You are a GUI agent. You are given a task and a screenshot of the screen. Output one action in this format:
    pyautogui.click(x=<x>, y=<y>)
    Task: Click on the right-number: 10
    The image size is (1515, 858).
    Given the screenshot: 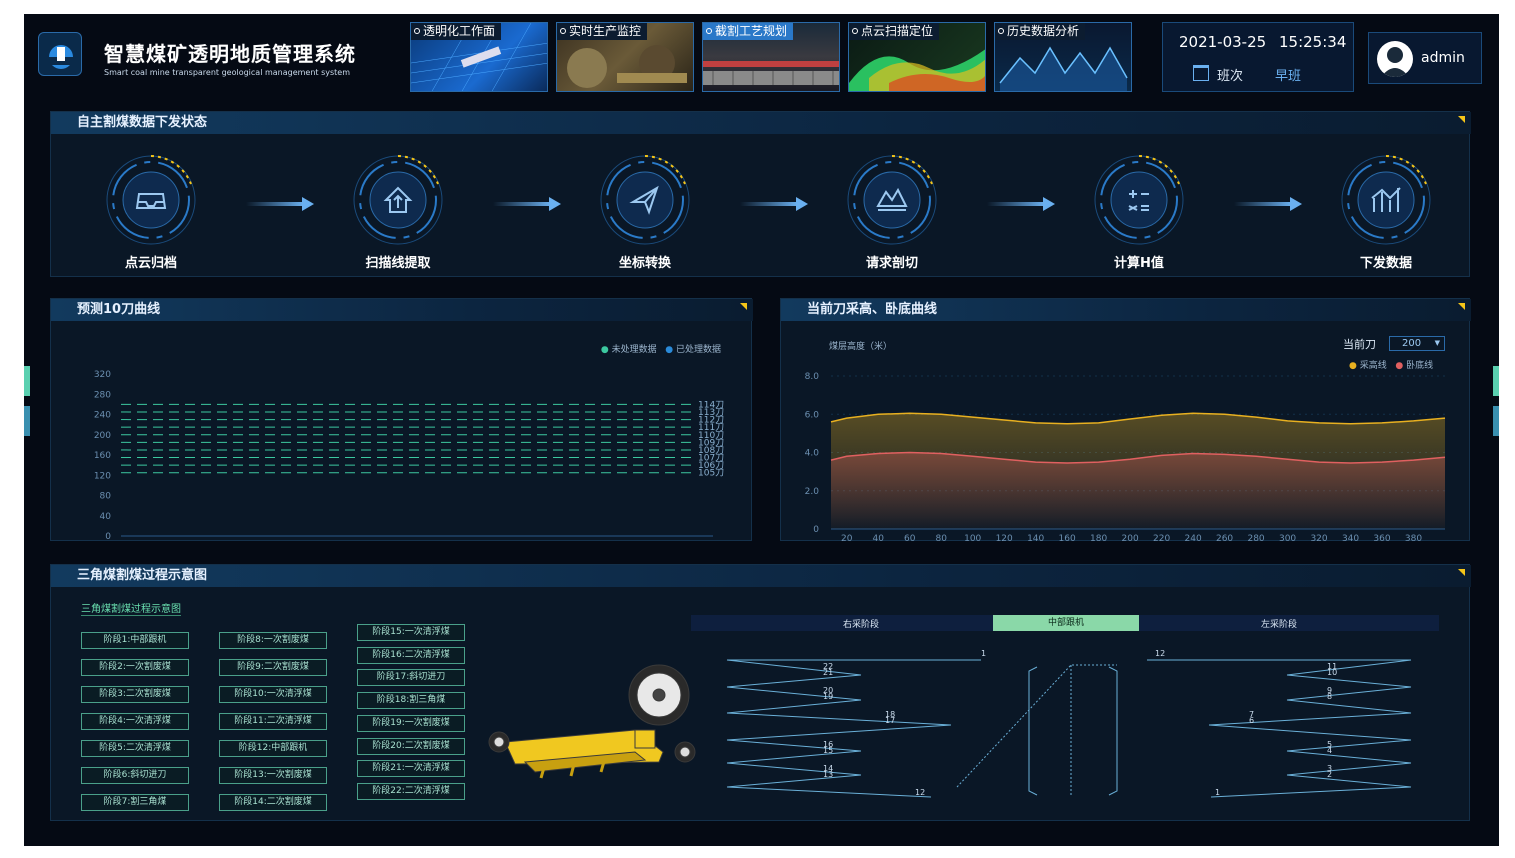 What is the action you would take?
    pyautogui.click(x=1332, y=672)
    